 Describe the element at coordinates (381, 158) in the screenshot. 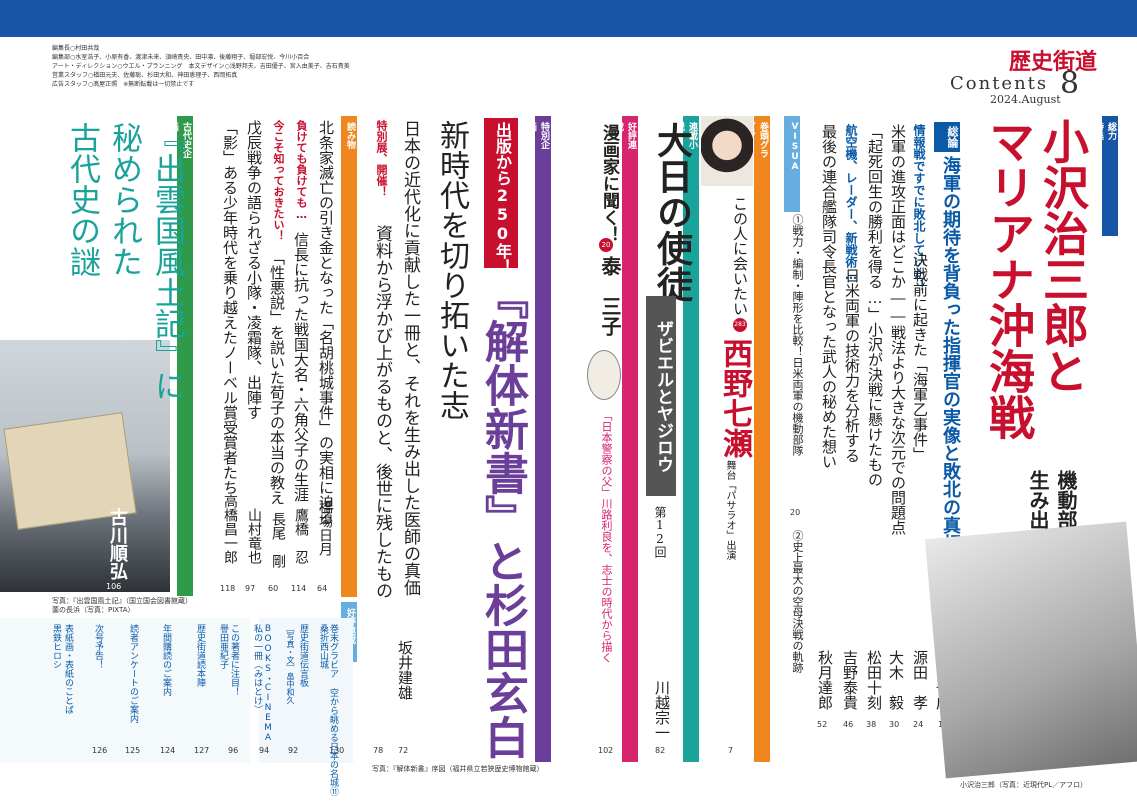

I see `special-sub-lead: 特別展、開催！` at that location.